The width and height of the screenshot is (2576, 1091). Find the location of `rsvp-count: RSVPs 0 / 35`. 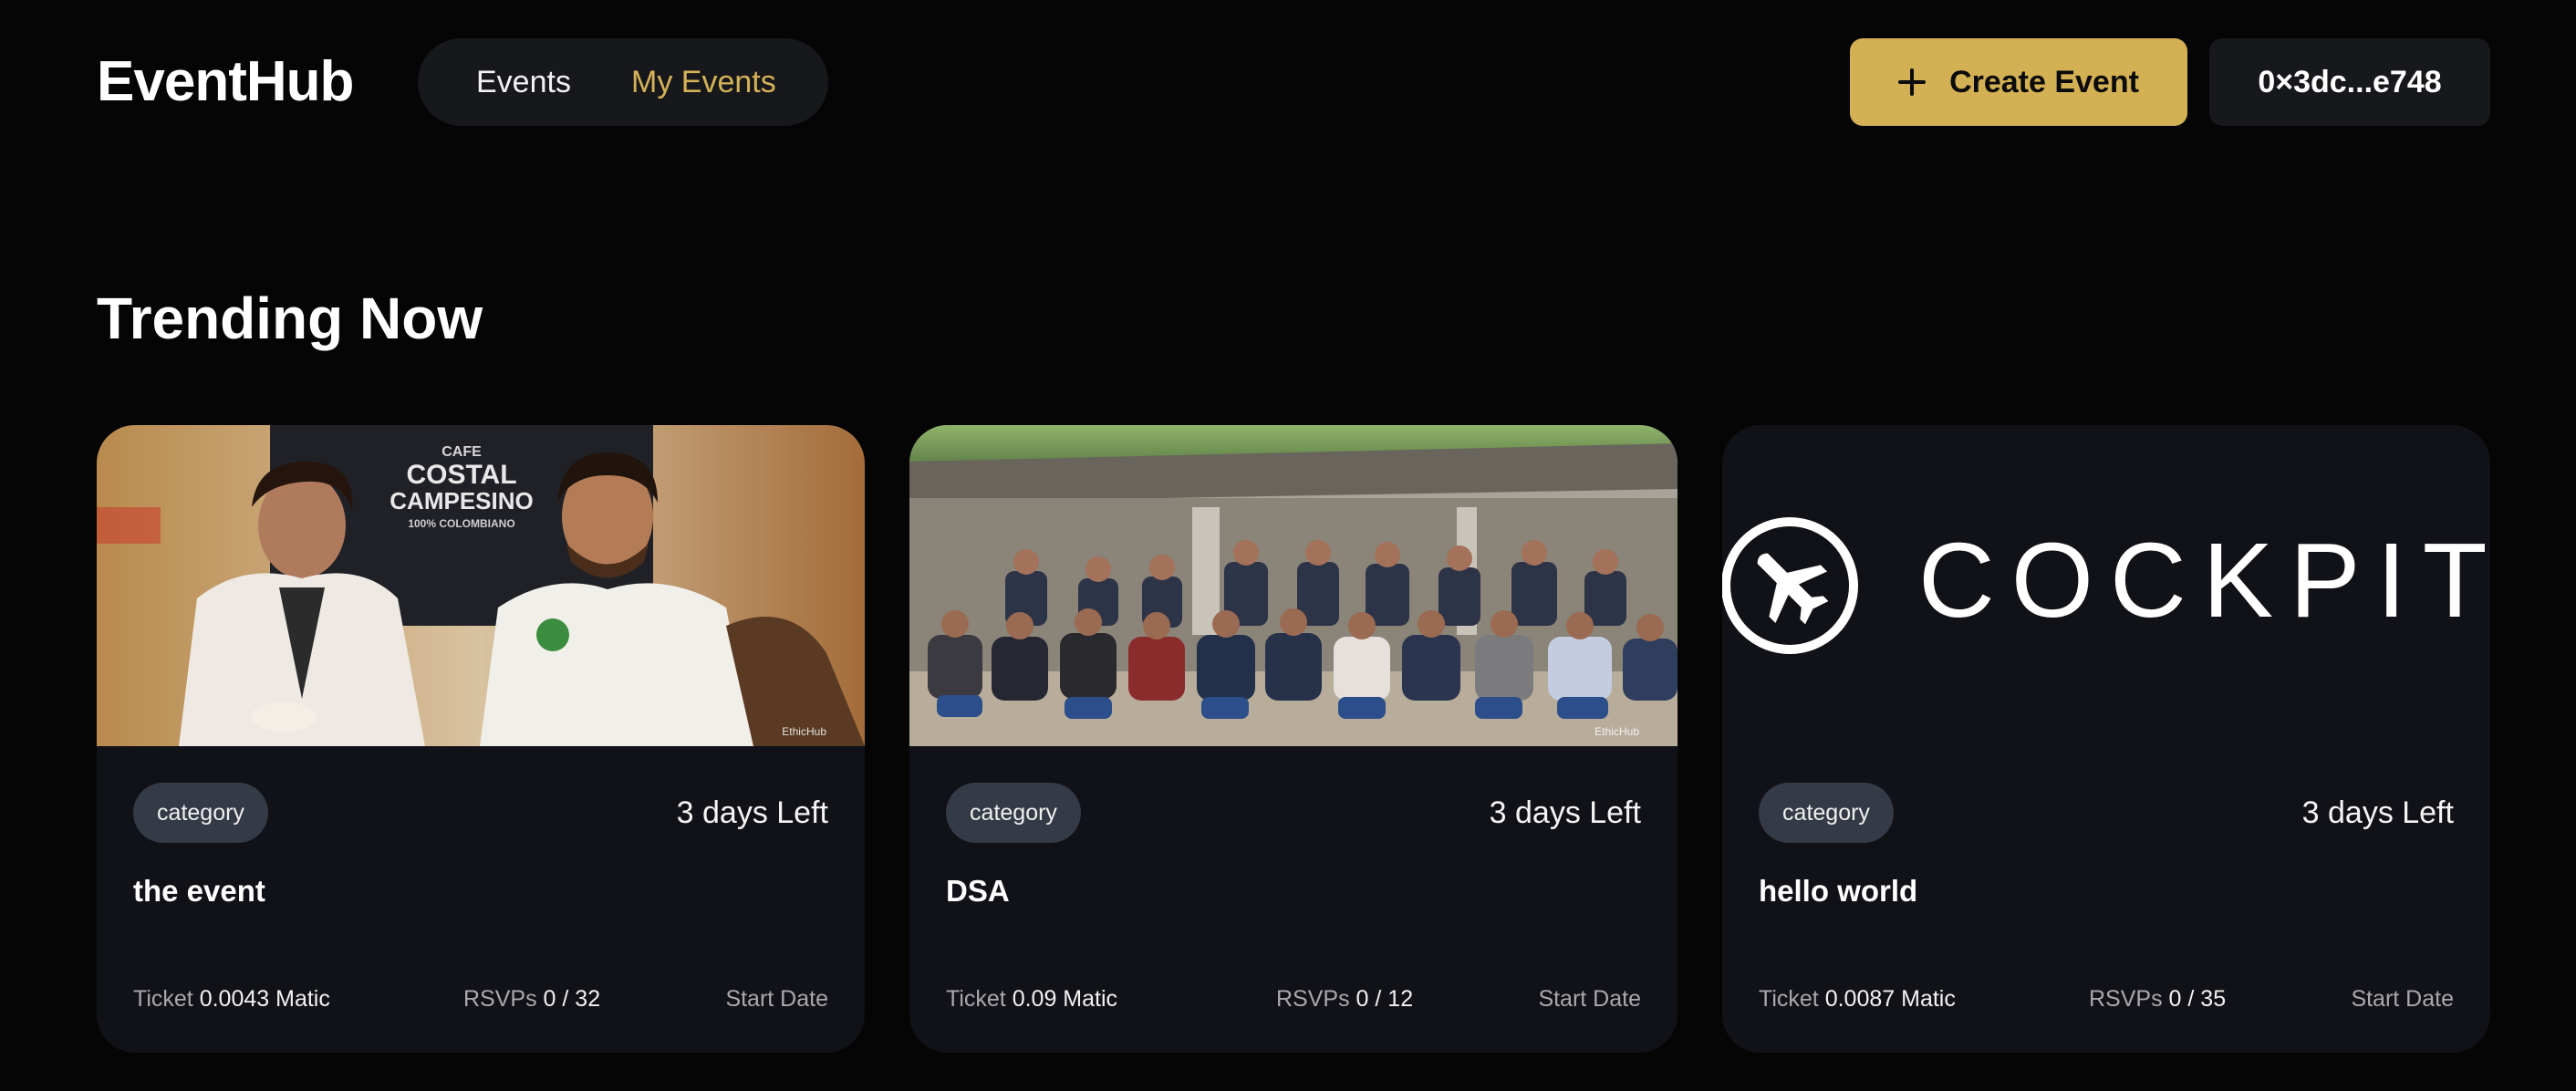

rsvp-count: RSVPs 0 / 35 is located at coordinates (2157, 998).